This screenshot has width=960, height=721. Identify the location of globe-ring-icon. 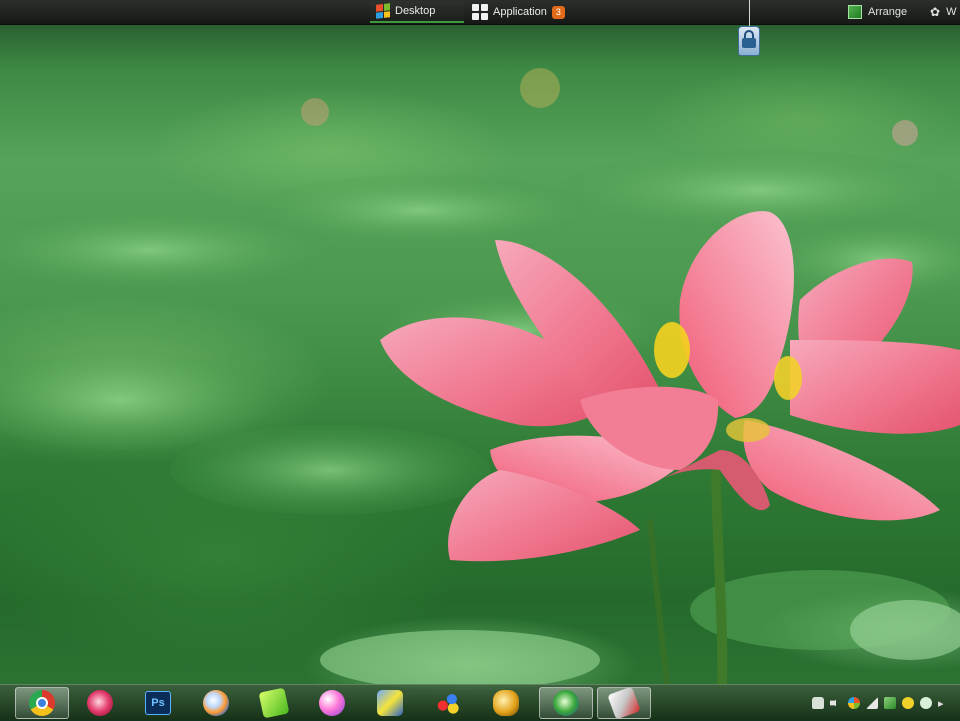
(566, 703).